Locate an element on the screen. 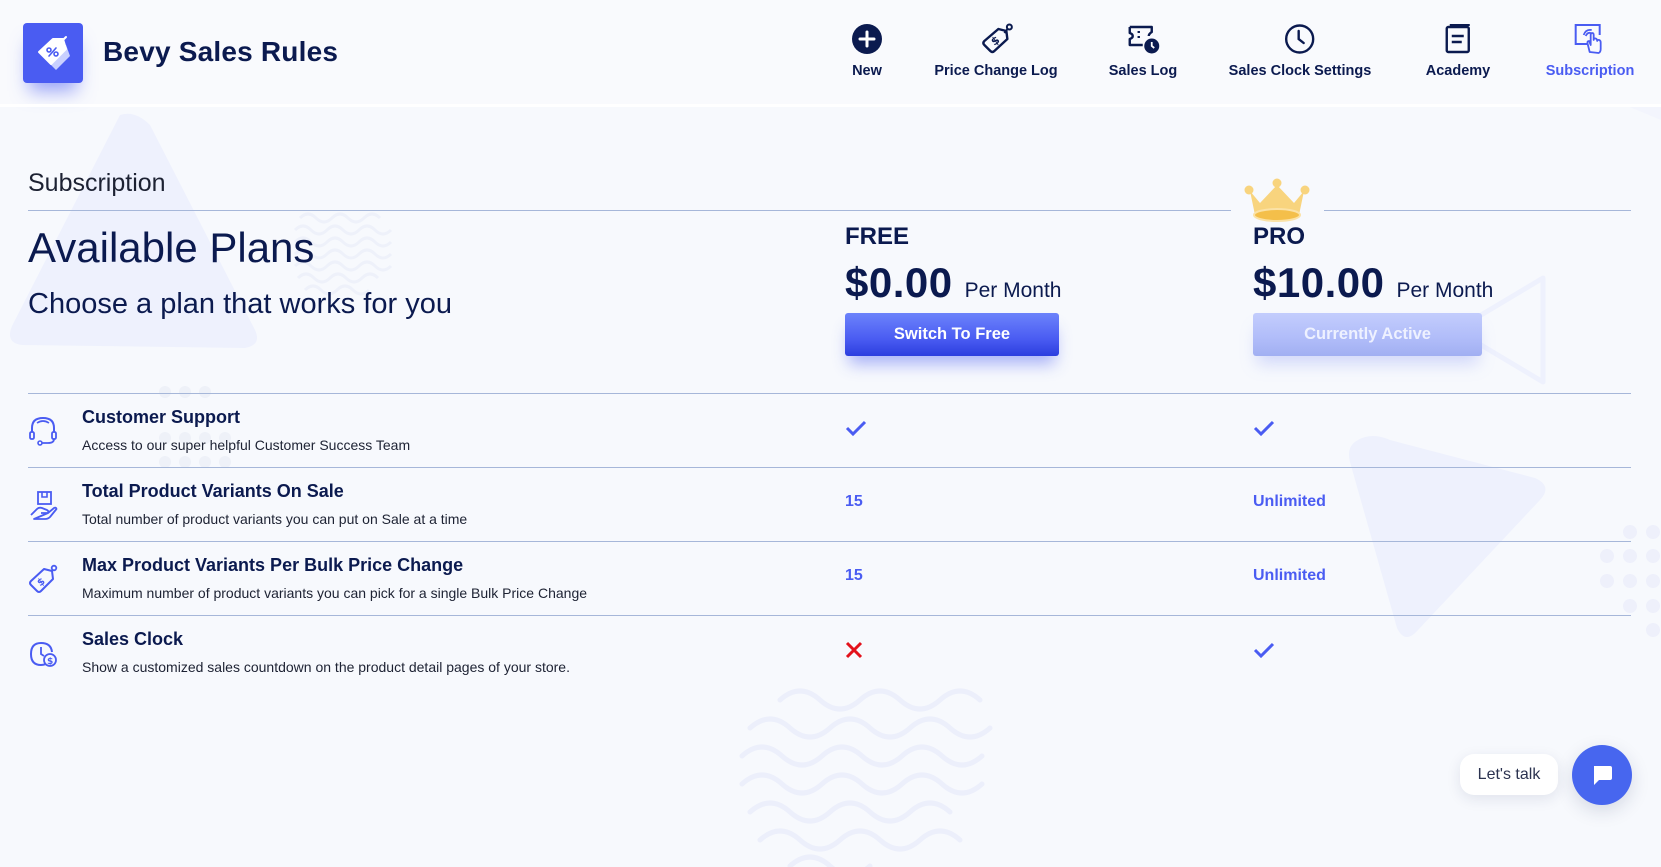 The width and height of the screenshot is (1661, 867). nav-item-subscription: Subscription is located at coordinates (1590, 54).